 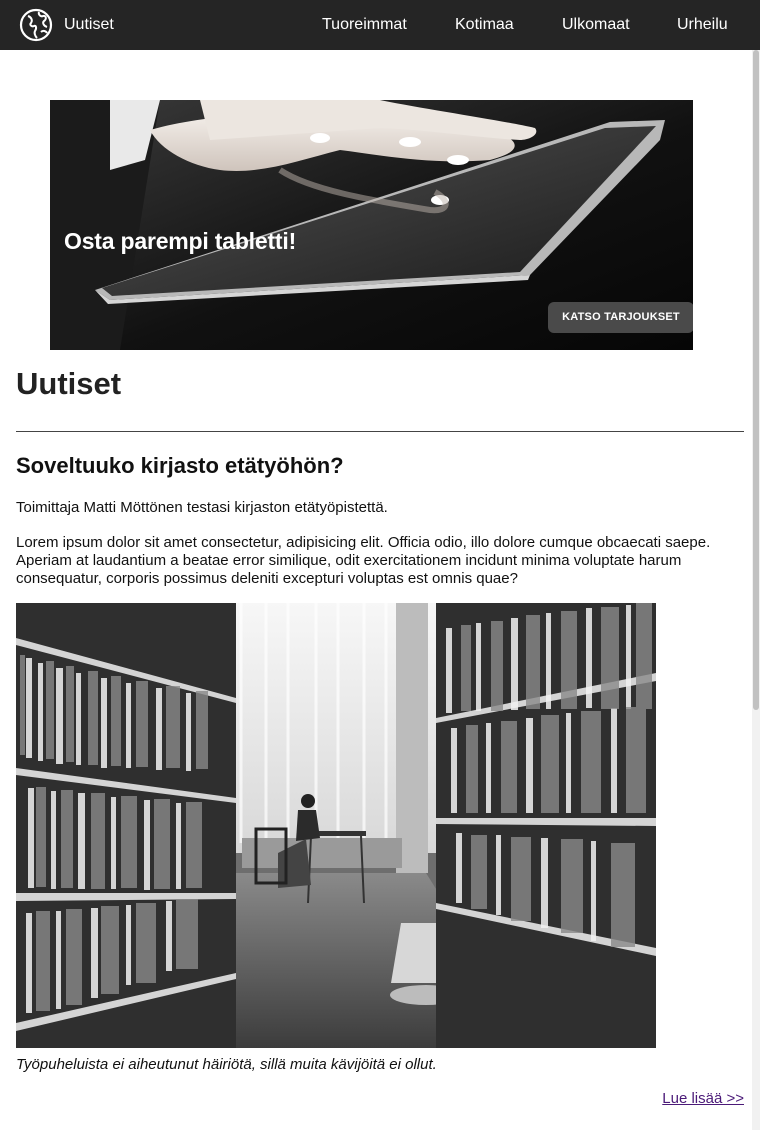 I want to click on ad-cta-button: KATSO TARJOUKSET, so click(x=620, y=317).